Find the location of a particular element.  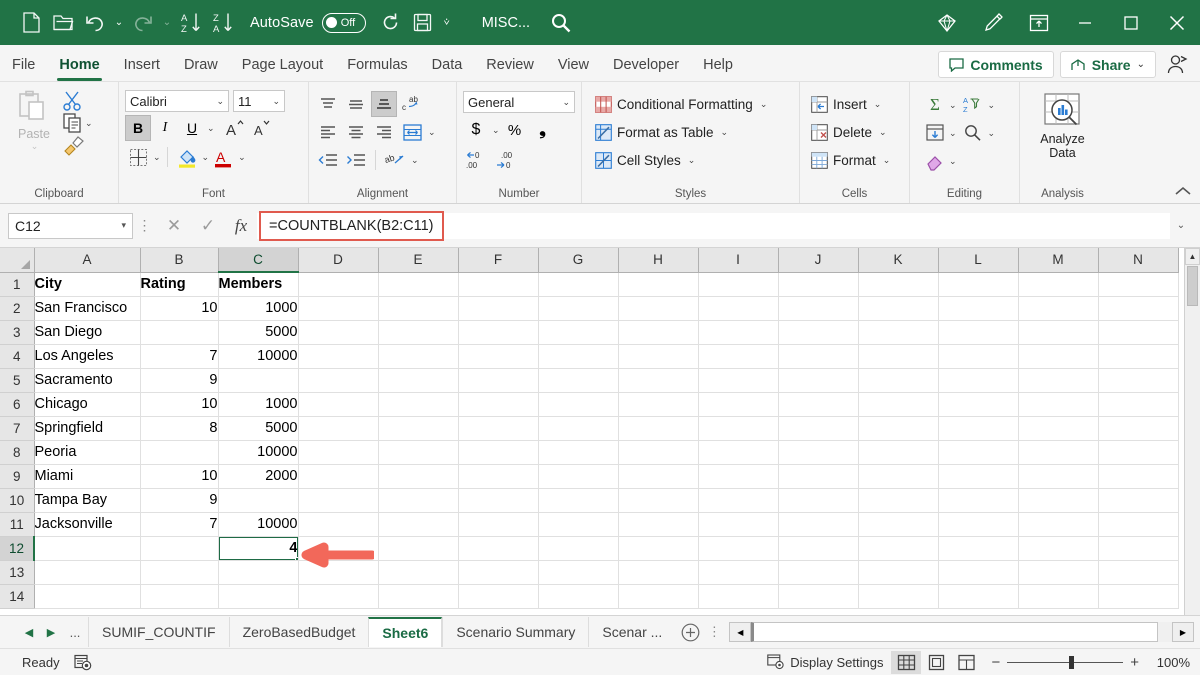

decrease-decimal-button: .00 0 is located at coordinates (506, 160).